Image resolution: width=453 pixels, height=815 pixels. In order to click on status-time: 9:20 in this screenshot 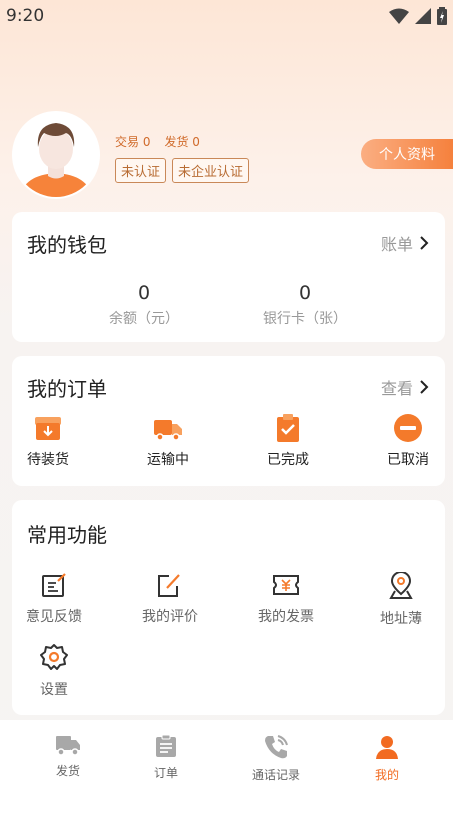, I will do `click(25, 16)`.